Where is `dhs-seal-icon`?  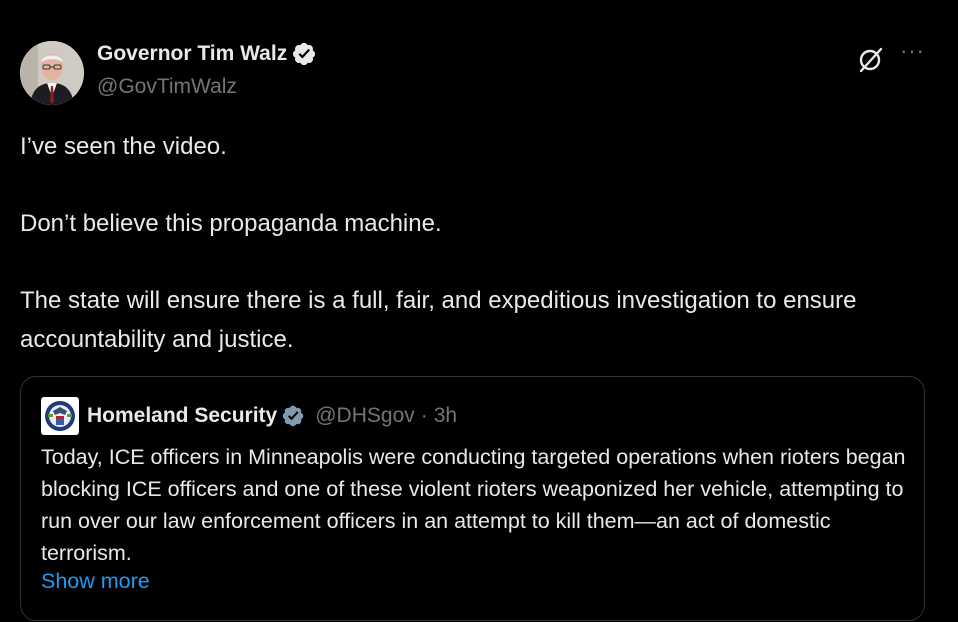 dhs-seal-icon is located at coordinates (60, 416).